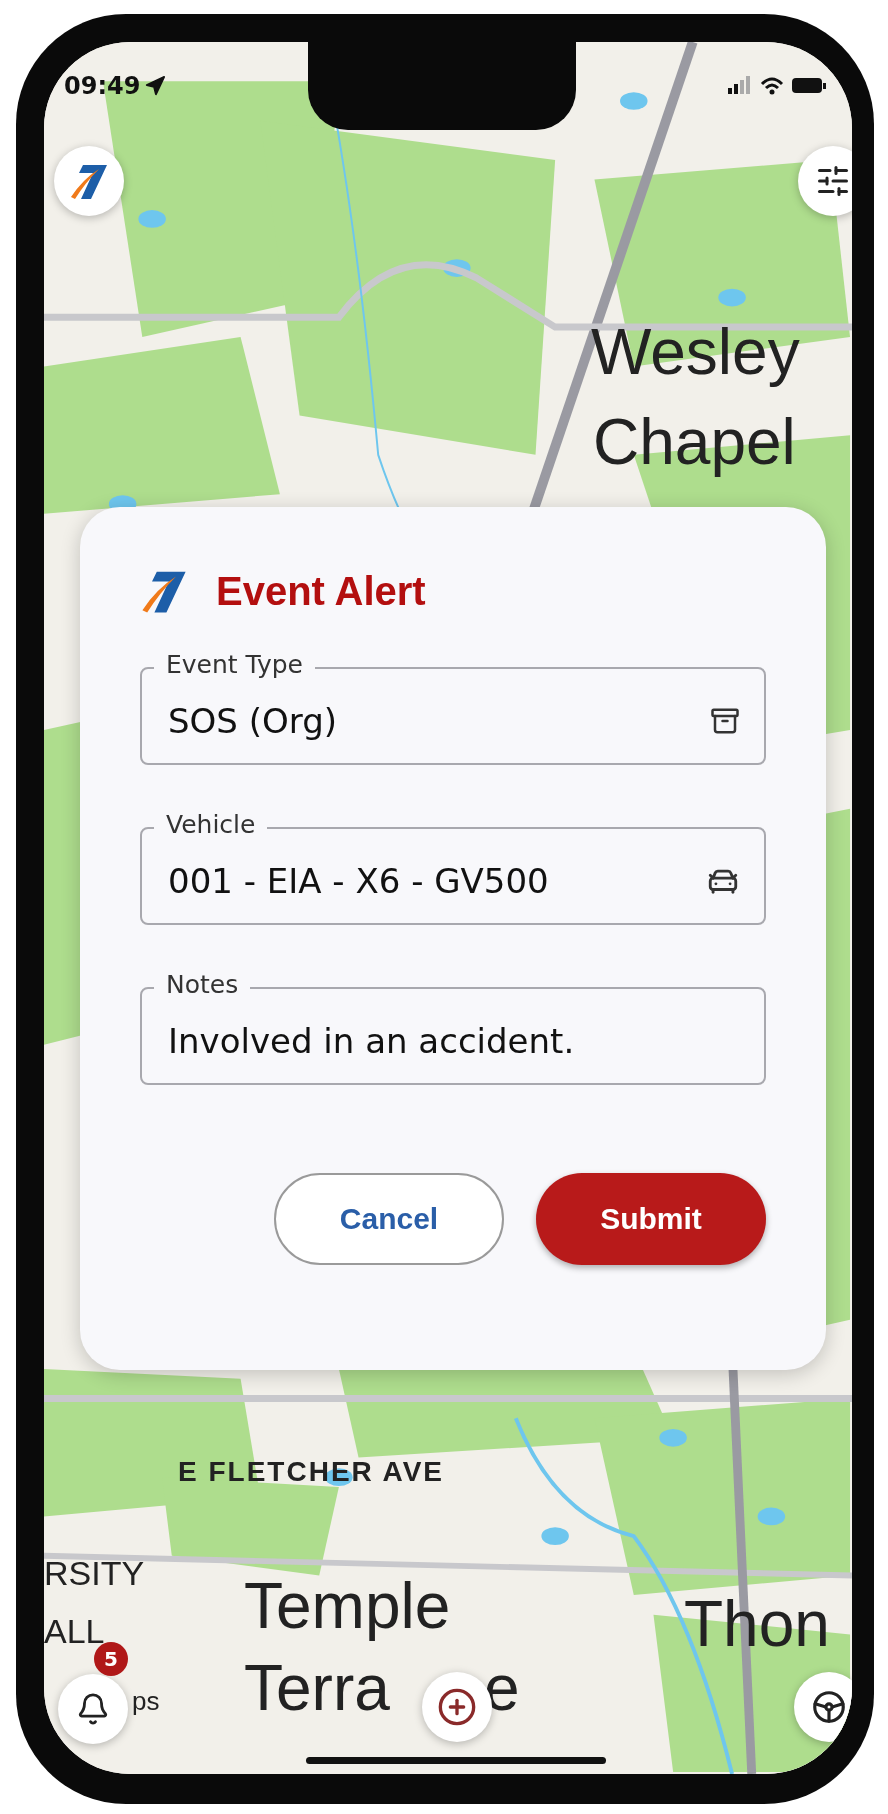 The width and height of the screenshot is (888, 1814). I want to click on field-value: Involved in an accident., so click(371, 1041).